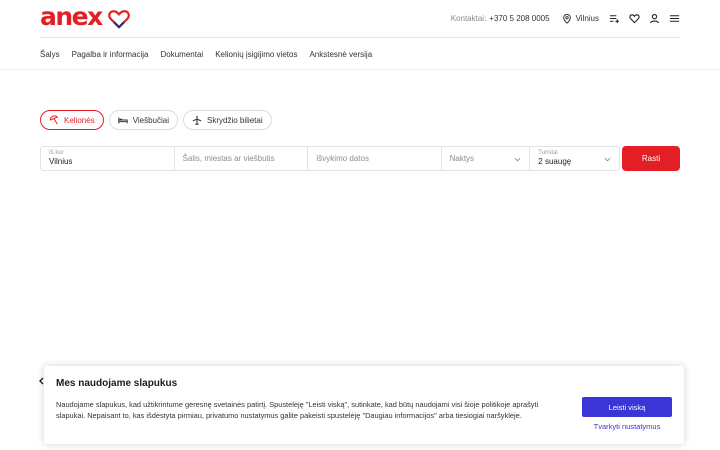  What do you see at coordinates (360, 69) in the screenshot?
I see `nav-divider` at bounding box center [360, 69].